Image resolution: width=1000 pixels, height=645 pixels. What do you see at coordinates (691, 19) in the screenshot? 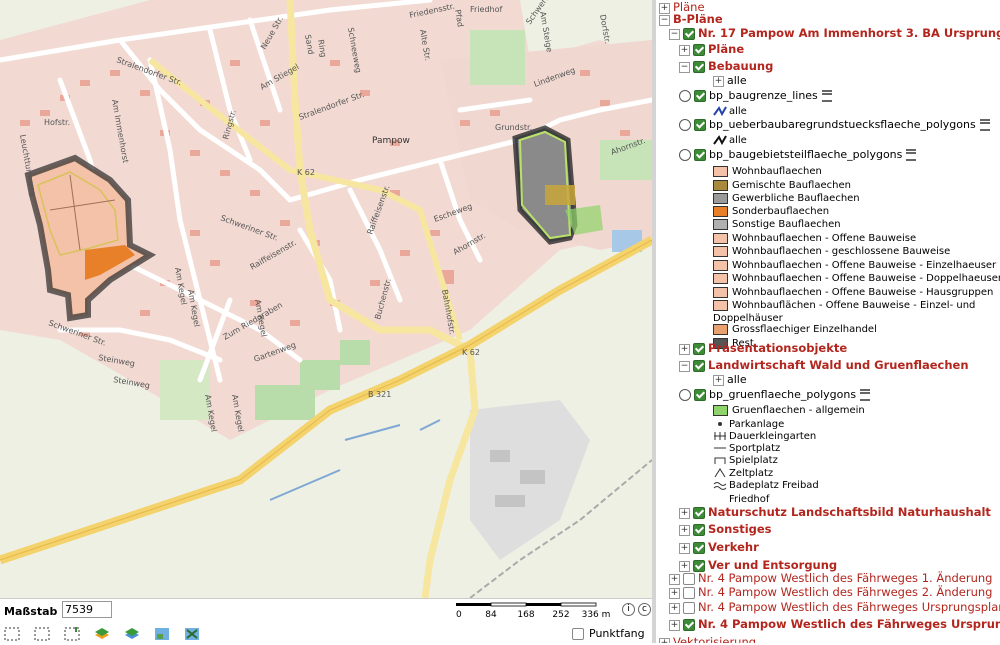
I see `legend-row: − B-Pläne` at bounding box center [691, 19].